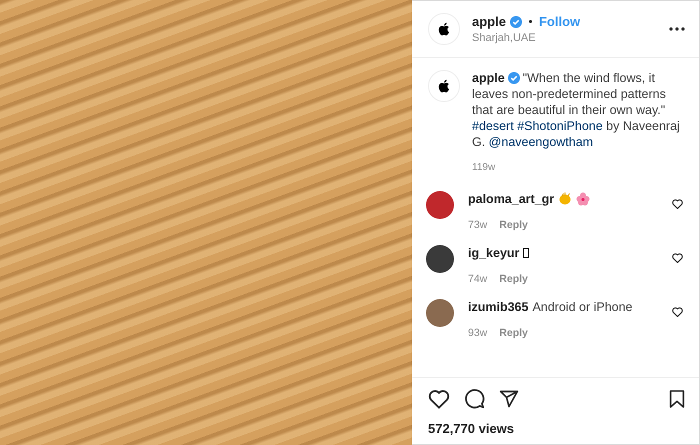 Image resolution: width=700 pixels, height=445 pixels. What do you see at coordinates (494, 253) in the screenshot?
I see `comment-username: ig_keyur` at bounding box center [494, 253].